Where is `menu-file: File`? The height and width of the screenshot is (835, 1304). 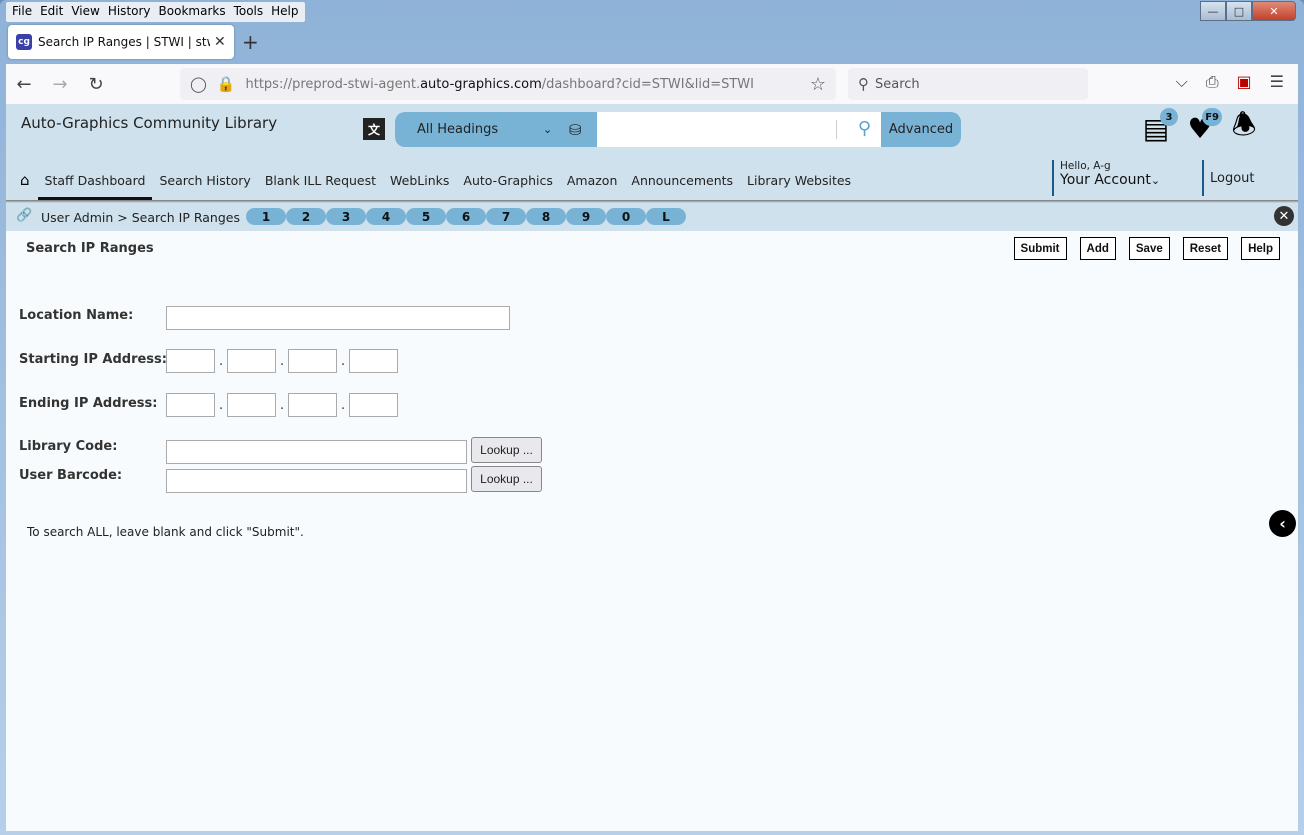
menu-file: File is located at coordinates (22, 12).